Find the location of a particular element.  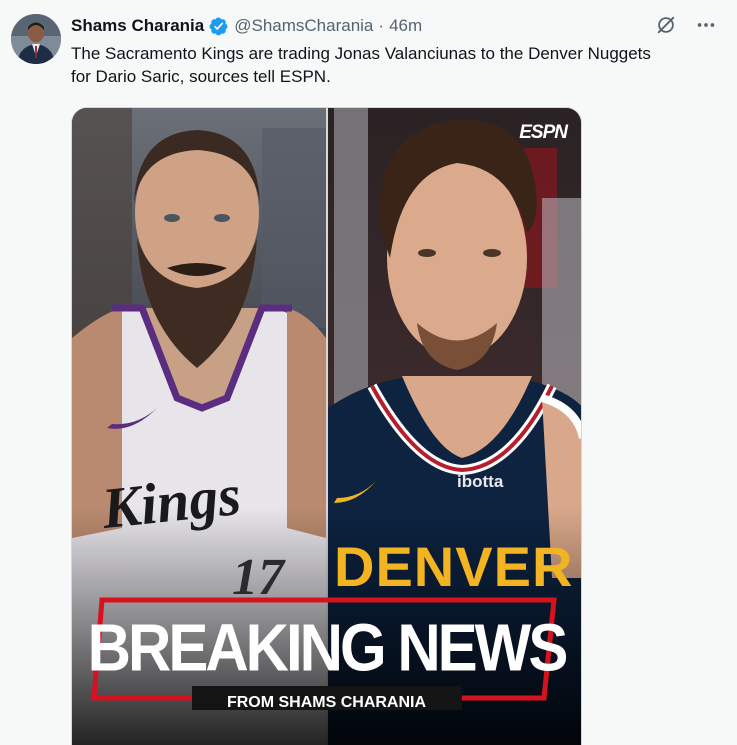

grok-icon is located at coordinates (666, 25).